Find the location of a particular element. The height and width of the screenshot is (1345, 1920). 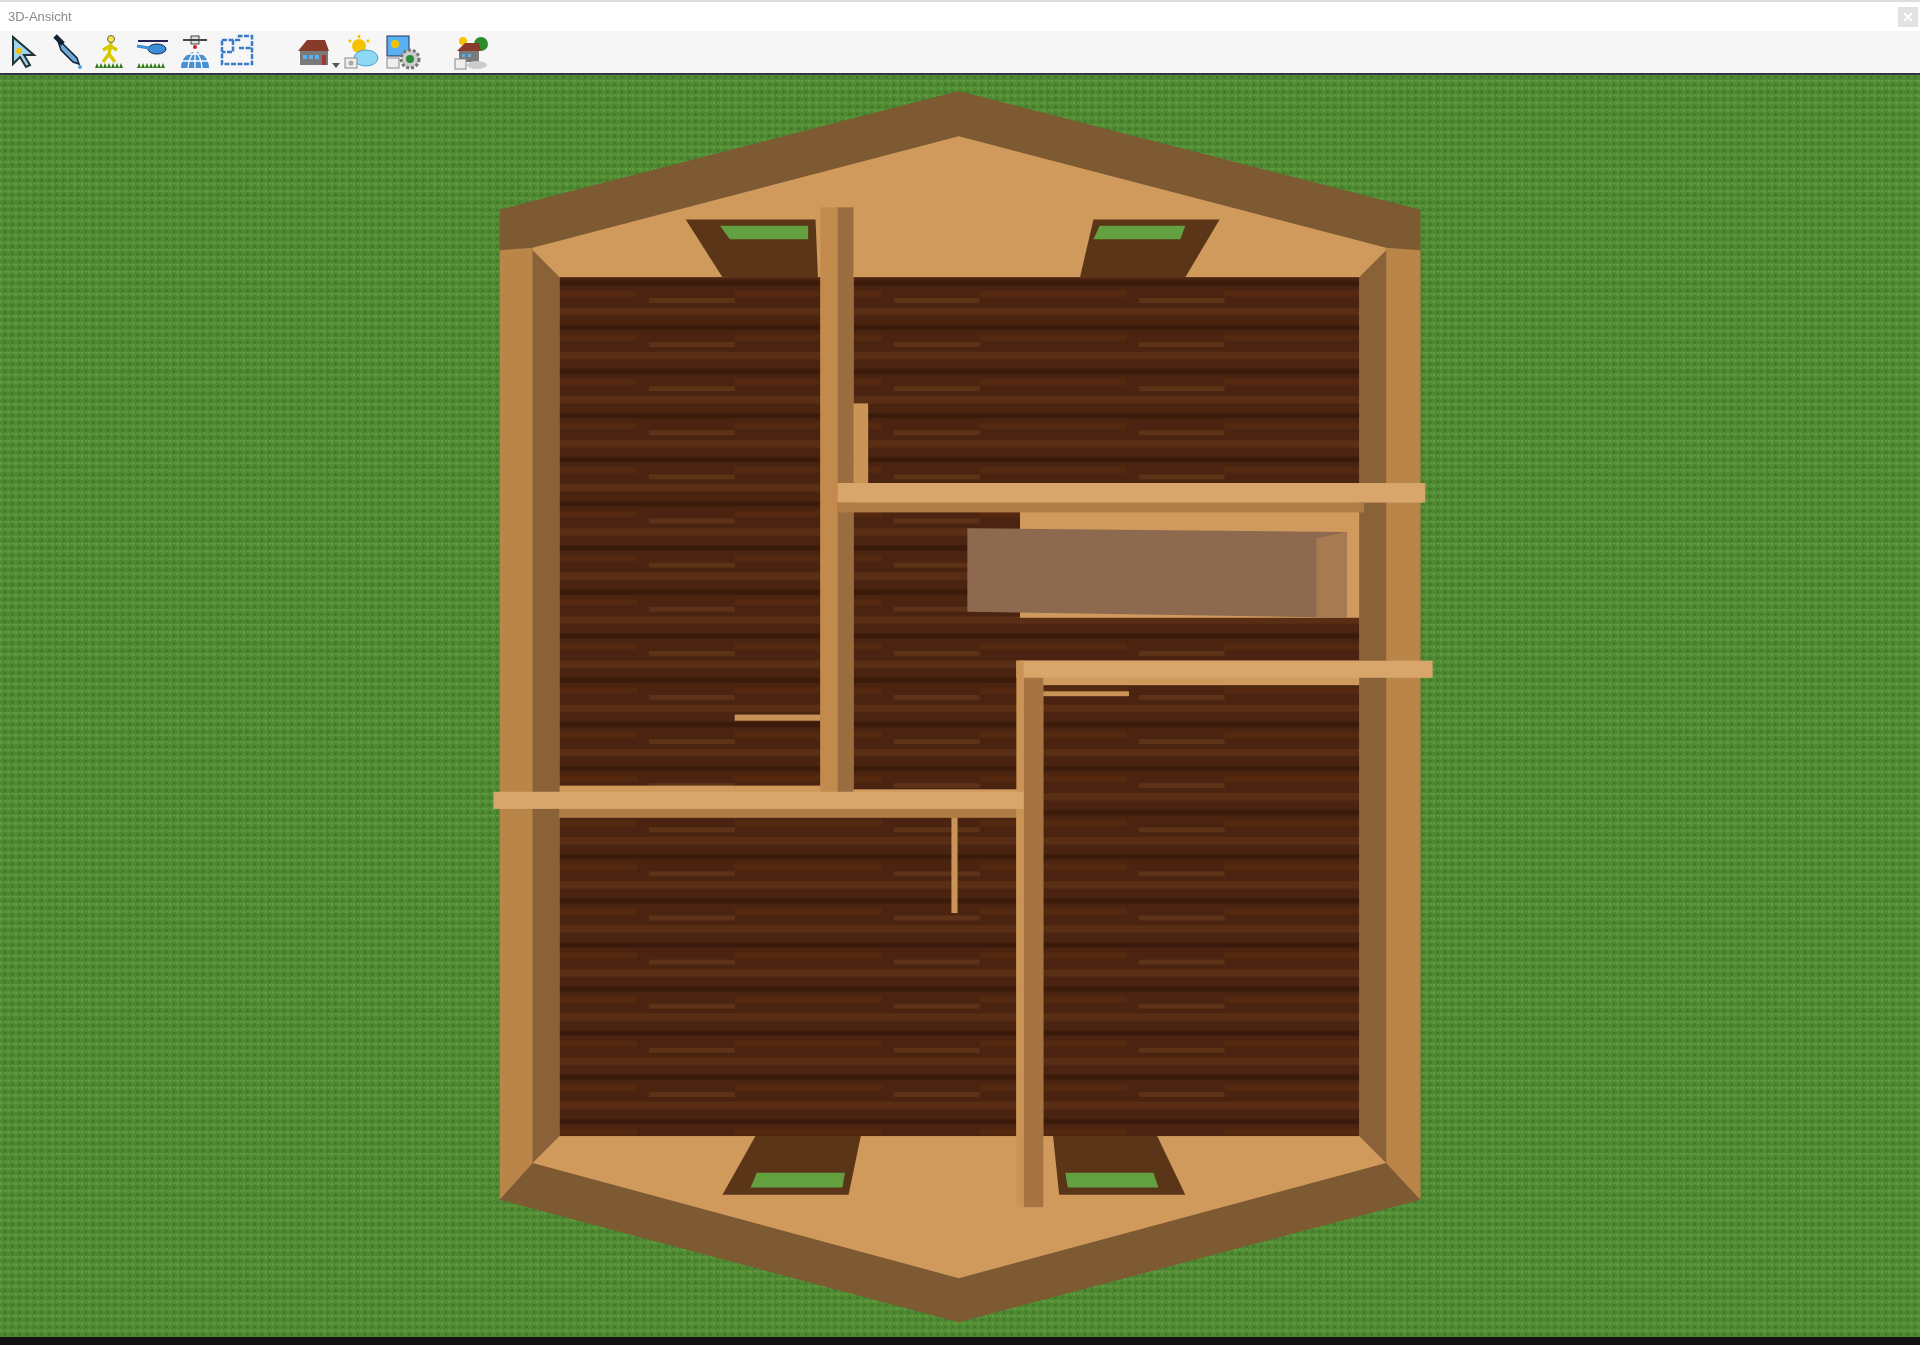

house-tree-camera-icon is located at coordinates (471, 52).